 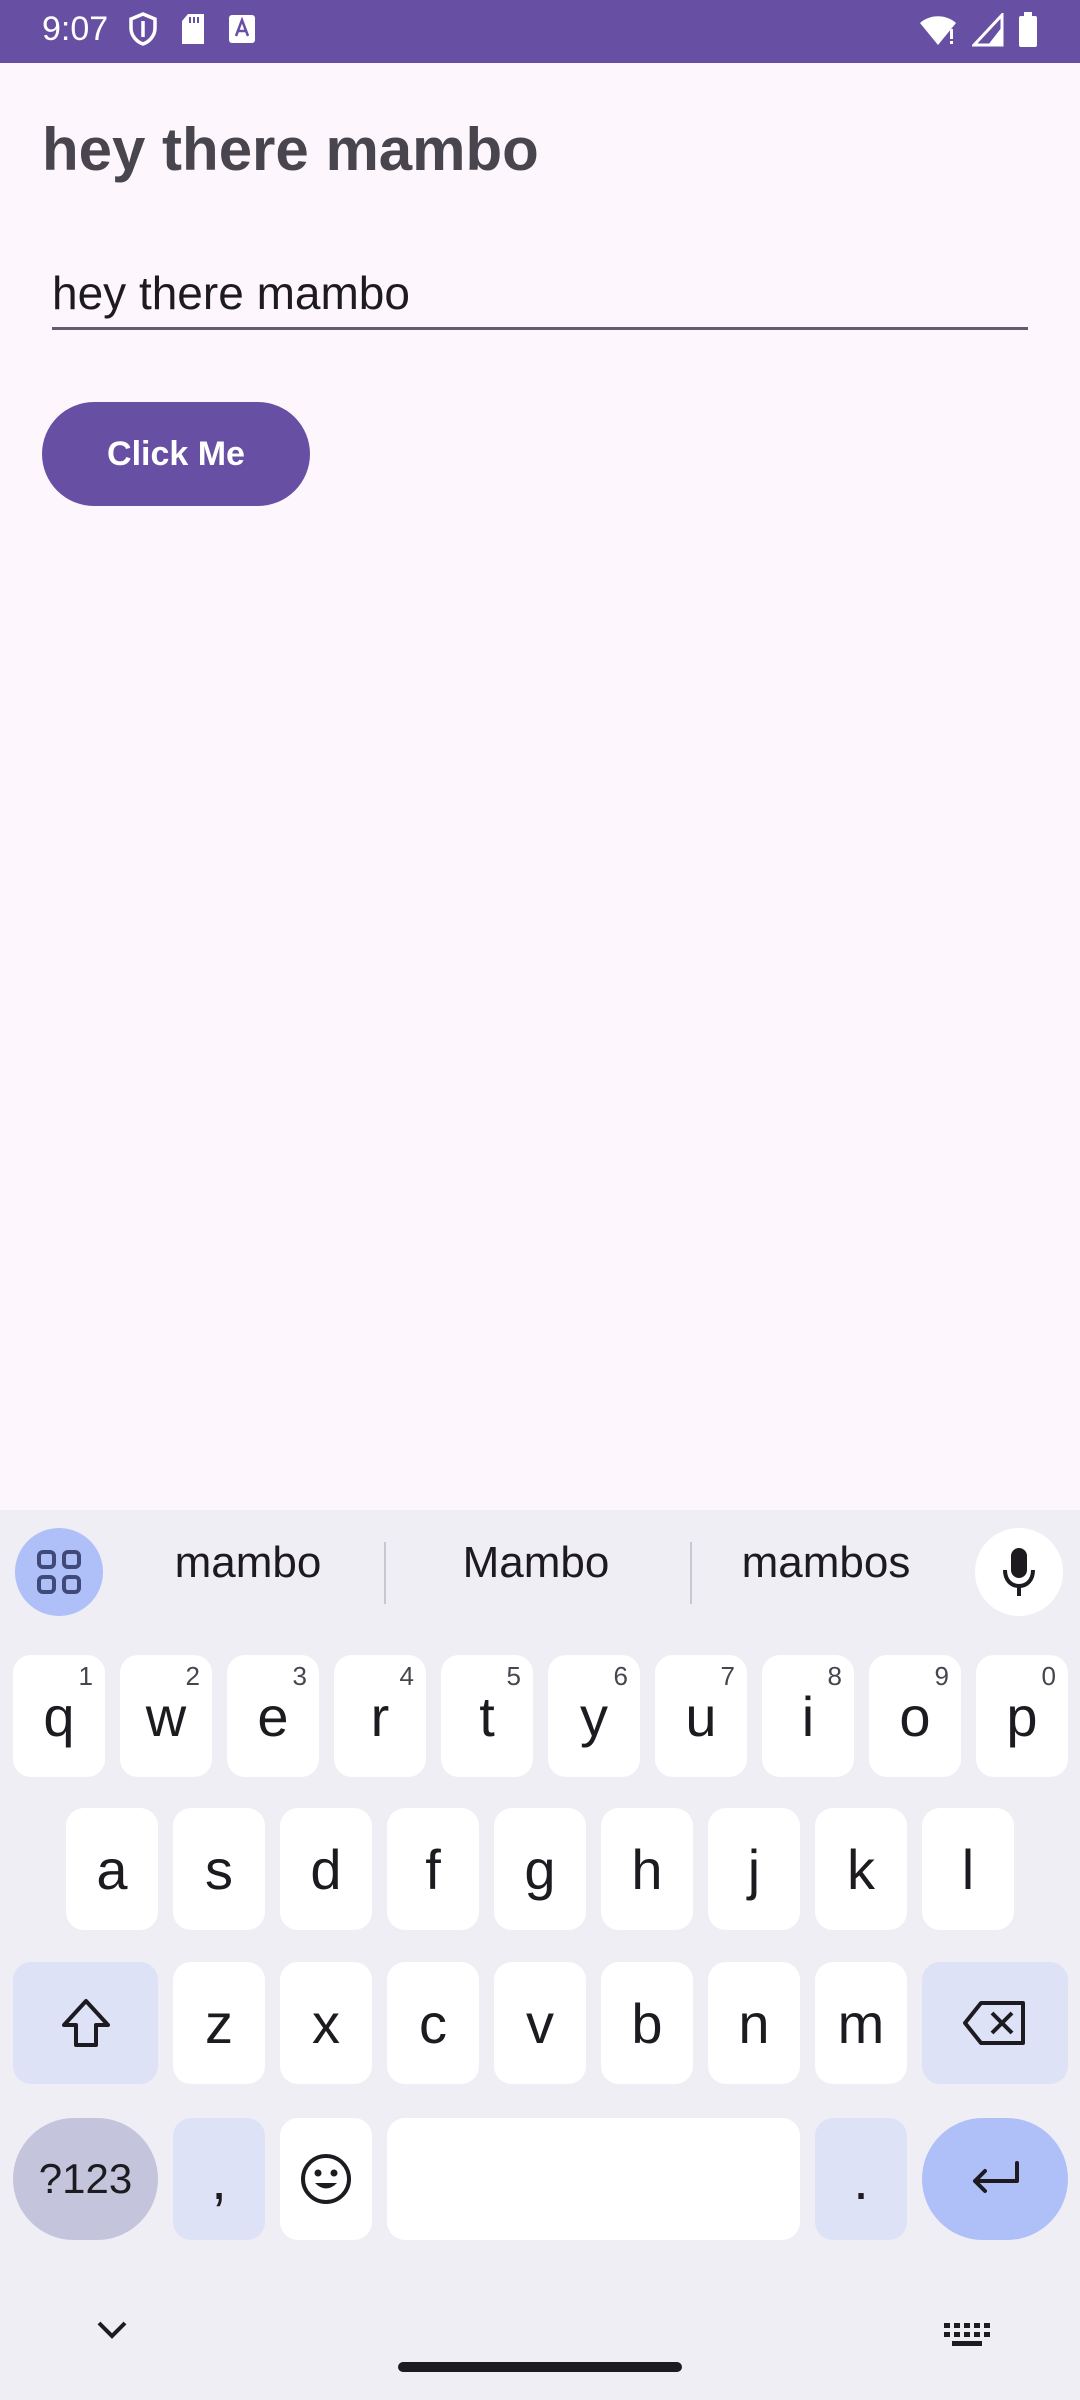 I want to click on key-s: s, so click(x=219, y=1869).